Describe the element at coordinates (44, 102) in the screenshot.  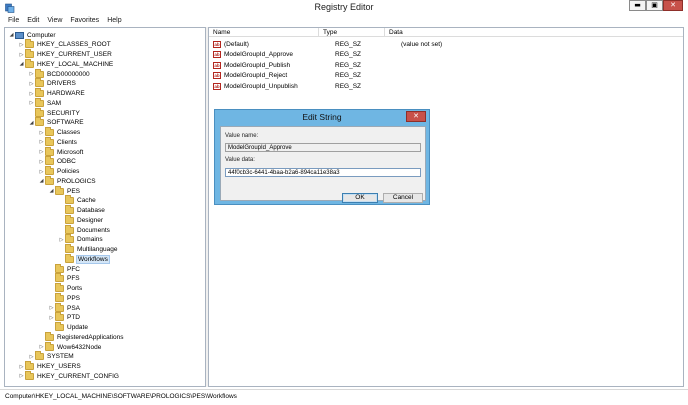
I see `tree-item: ▷ SAM` at that location.